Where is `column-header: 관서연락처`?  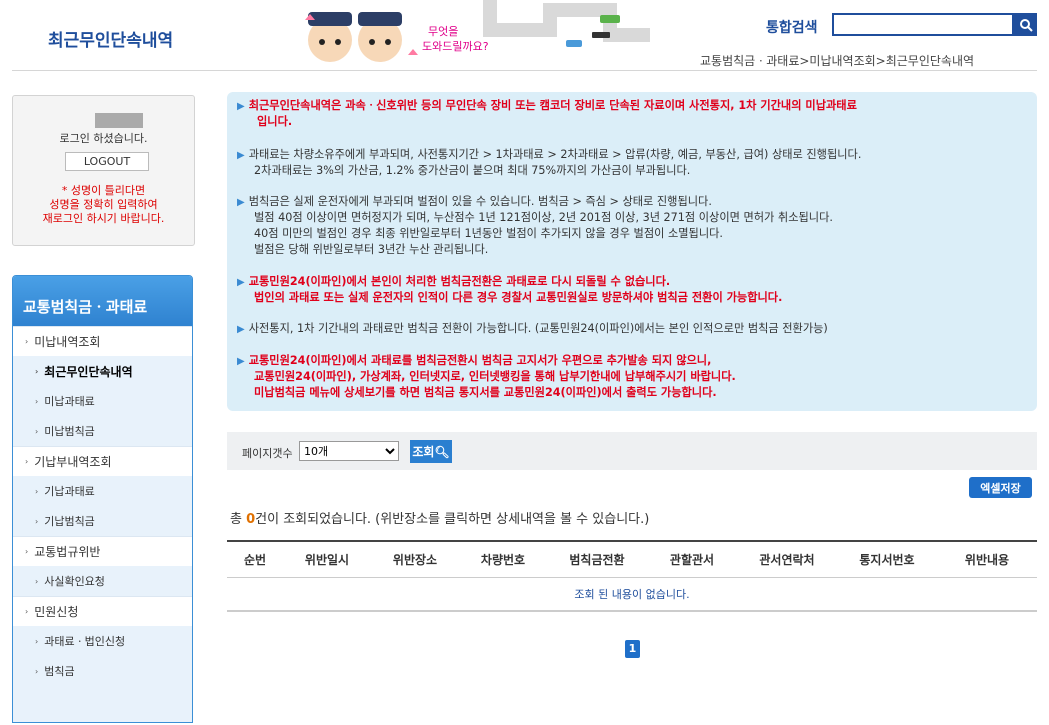
column-header: 관서연락처 is located at coordinates (787, 559).